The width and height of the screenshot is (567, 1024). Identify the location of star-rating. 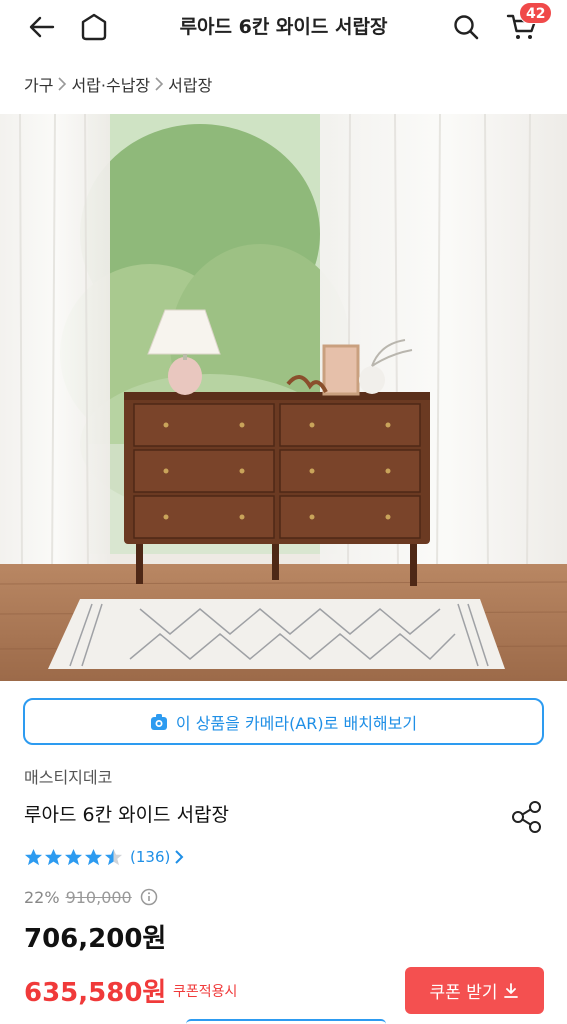
(74, 857).